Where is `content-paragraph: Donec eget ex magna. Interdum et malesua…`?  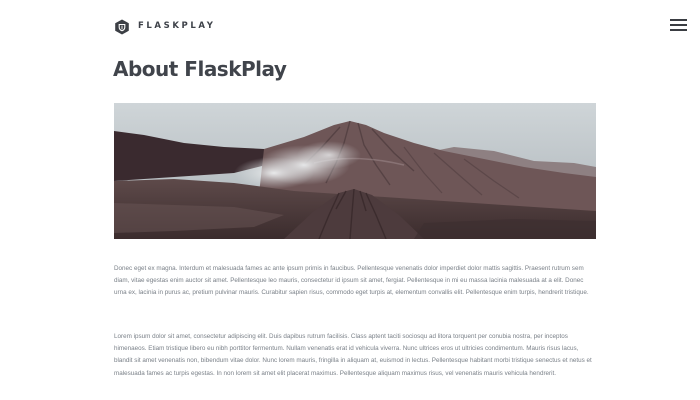 content-paragraph: Donec eget ex magna. Interdum et malesua… is located at coordinates (351, 281).